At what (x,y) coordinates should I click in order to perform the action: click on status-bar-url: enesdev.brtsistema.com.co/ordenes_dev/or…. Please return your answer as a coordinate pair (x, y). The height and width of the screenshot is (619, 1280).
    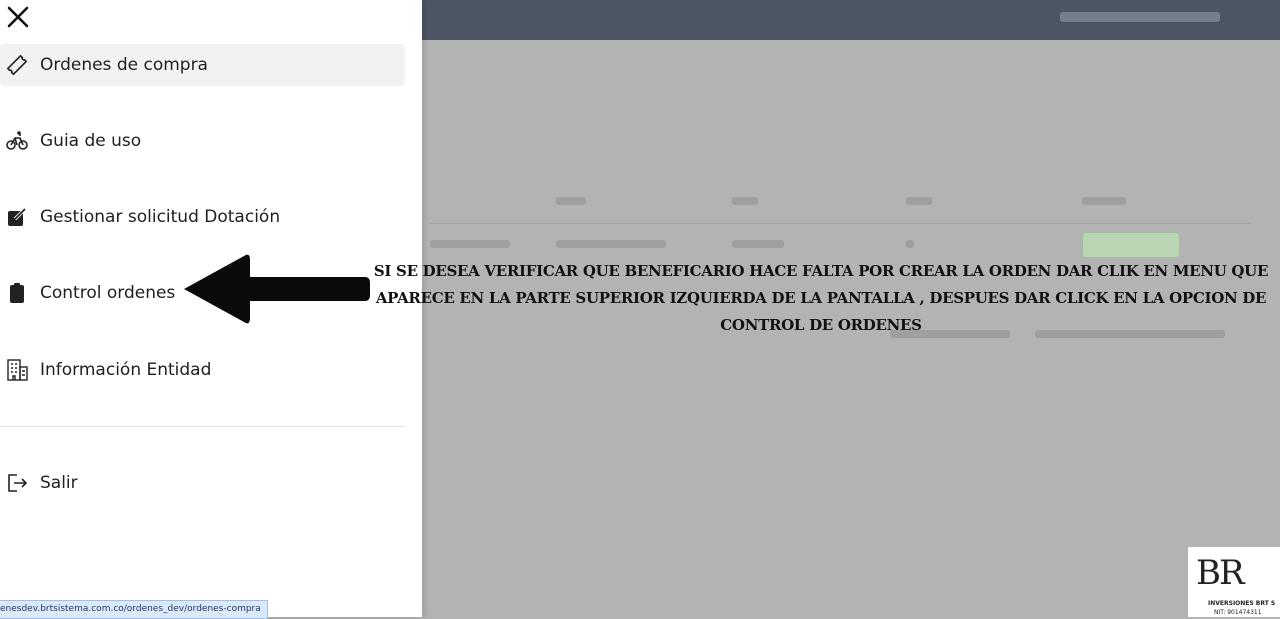
    Looking at the image, I should click on (134, 609).